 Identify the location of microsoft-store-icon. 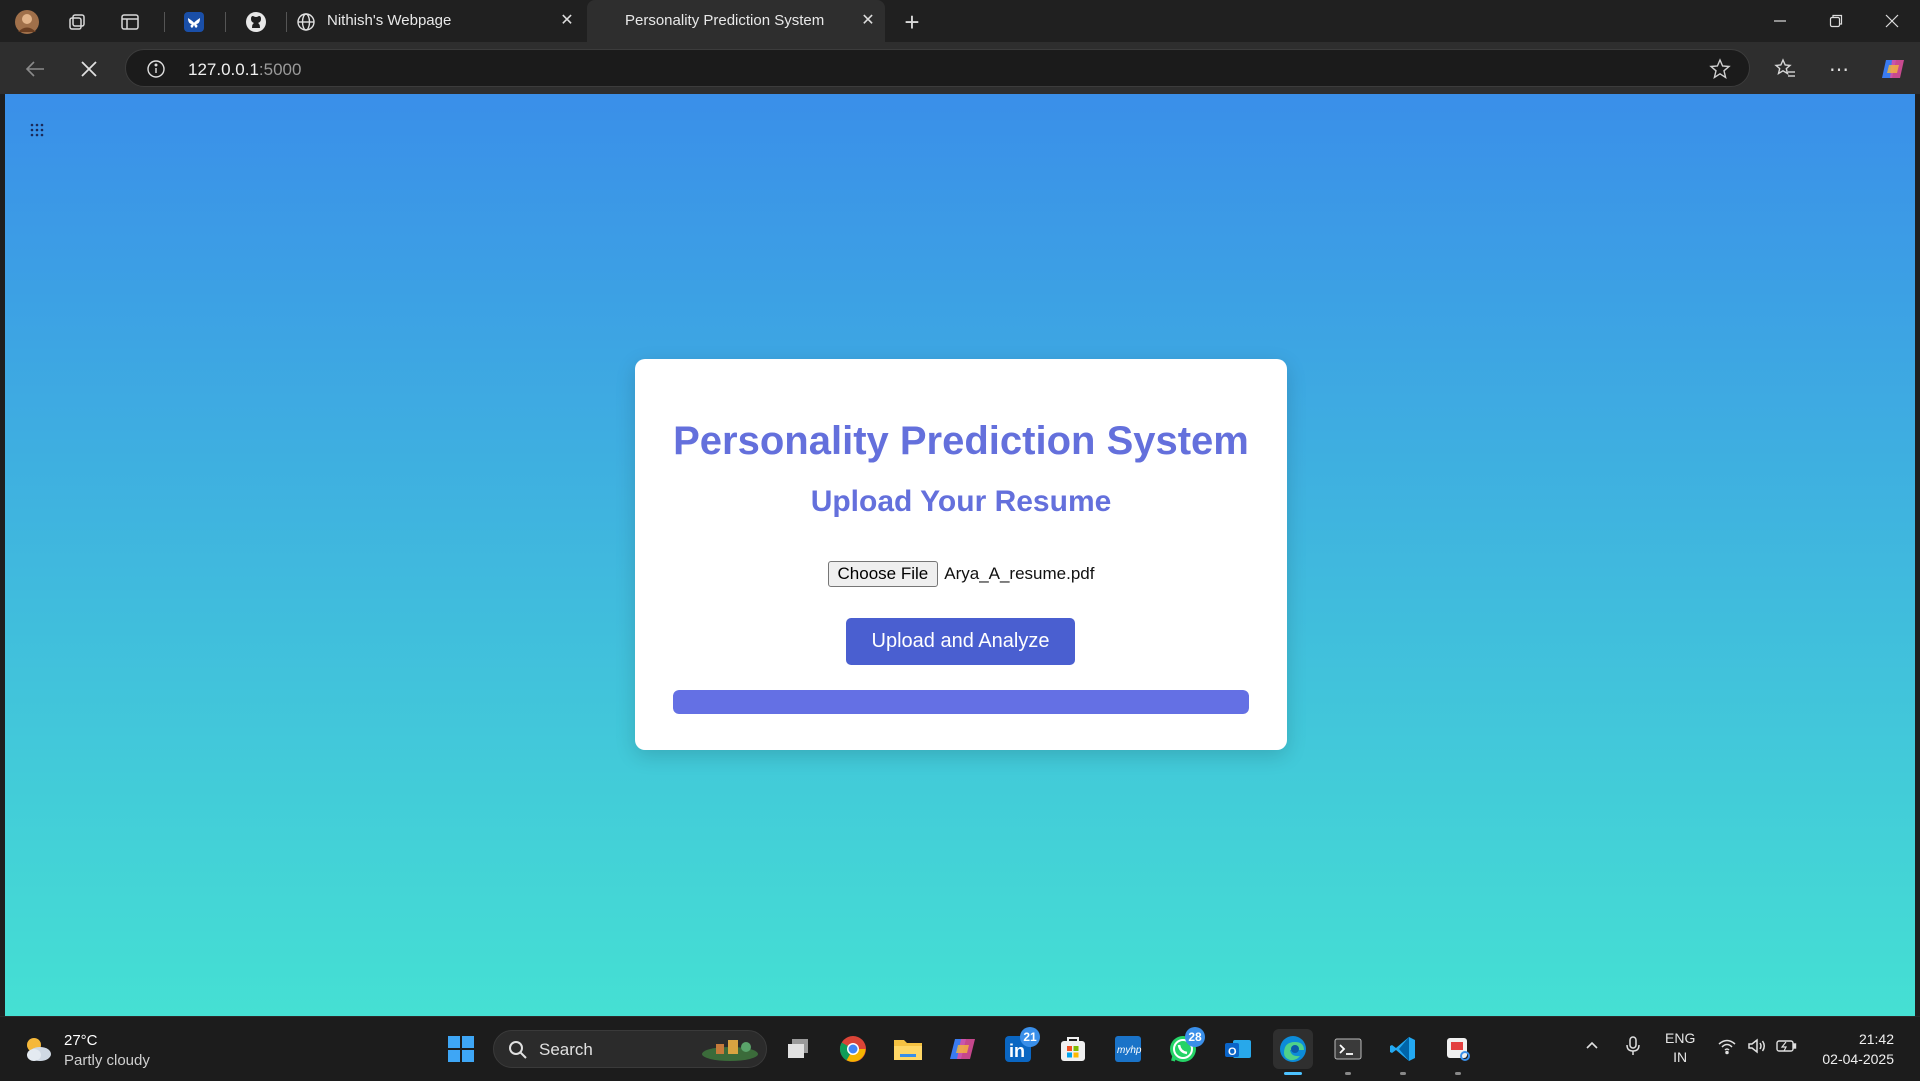
(1073, 1049).